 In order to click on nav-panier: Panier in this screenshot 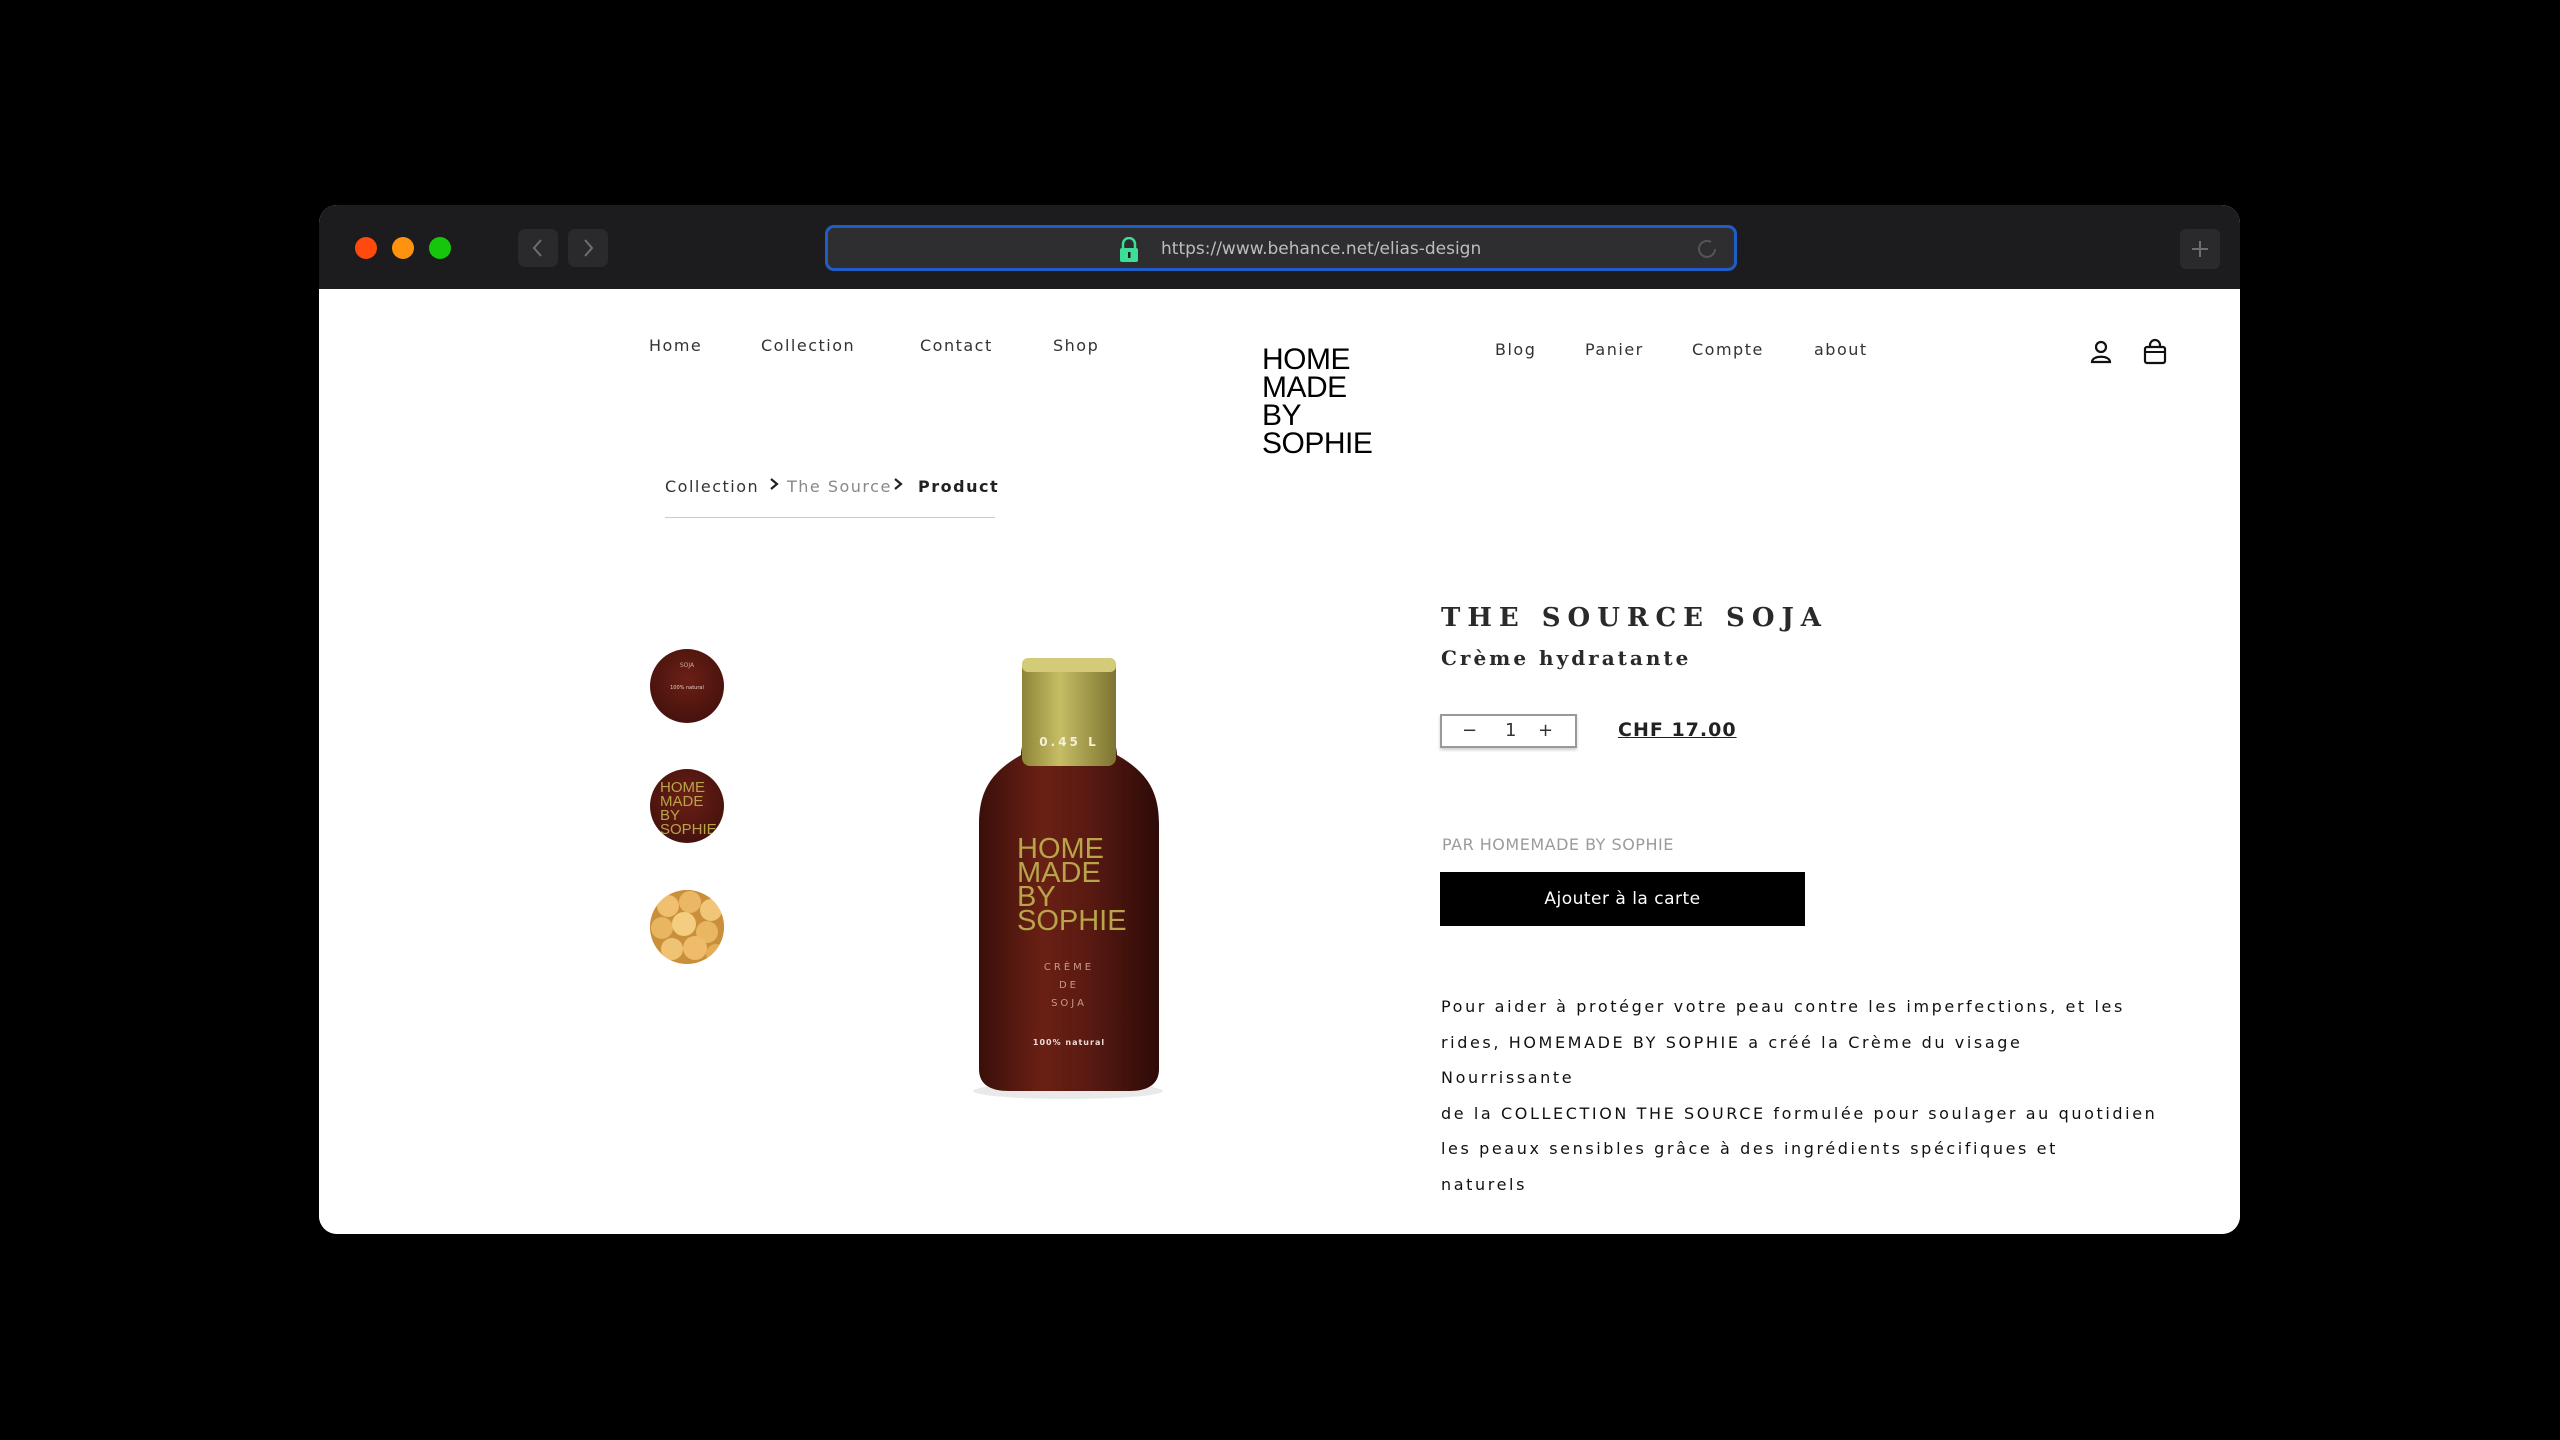, I will do `click(1614, 349)`.